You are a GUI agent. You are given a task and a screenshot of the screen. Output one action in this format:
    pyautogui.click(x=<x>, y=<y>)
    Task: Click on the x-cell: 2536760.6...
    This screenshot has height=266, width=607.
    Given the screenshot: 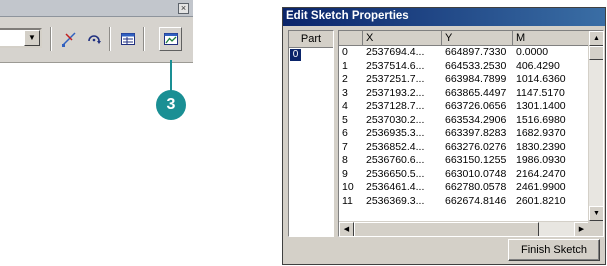 What is the action you would take?
    pyautogui.click(x=395, y=160)
    